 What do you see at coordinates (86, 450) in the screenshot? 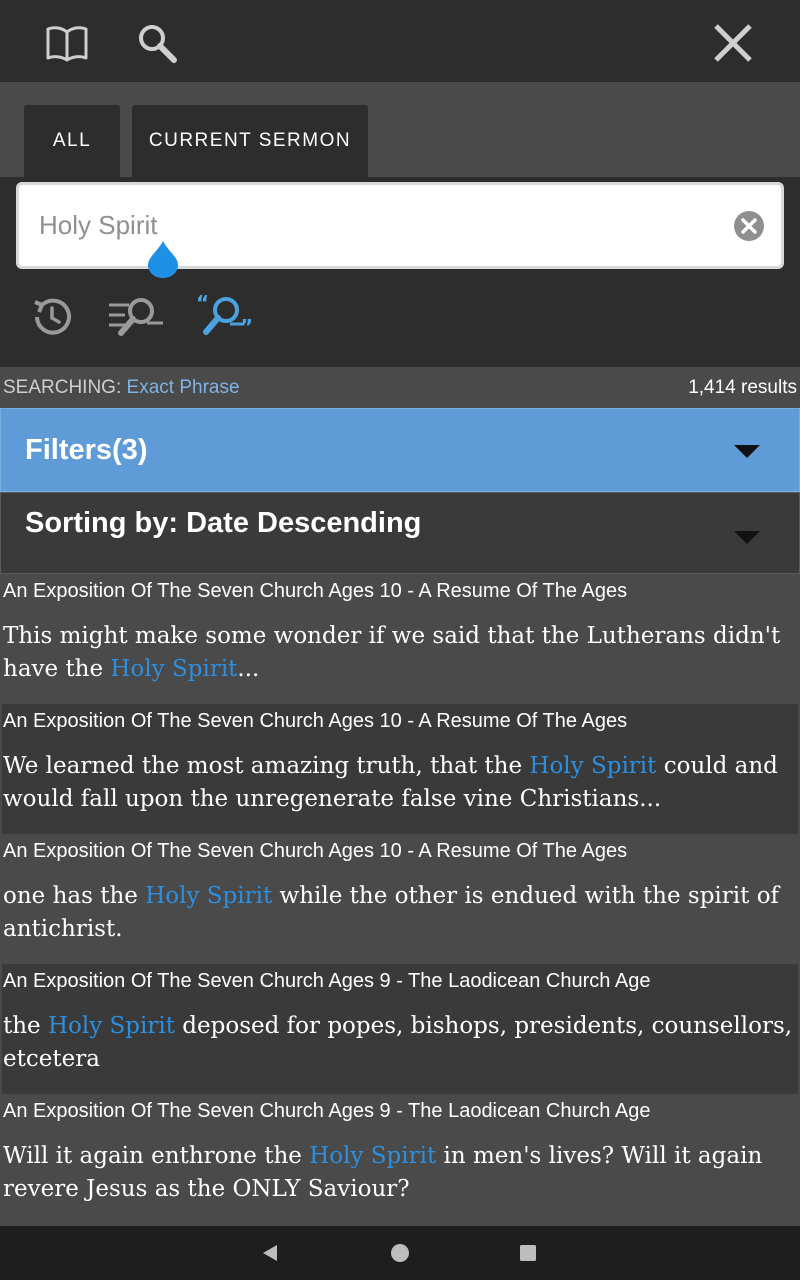
I see `filters-label: Filters(3)` at bounding box center [86, 450].